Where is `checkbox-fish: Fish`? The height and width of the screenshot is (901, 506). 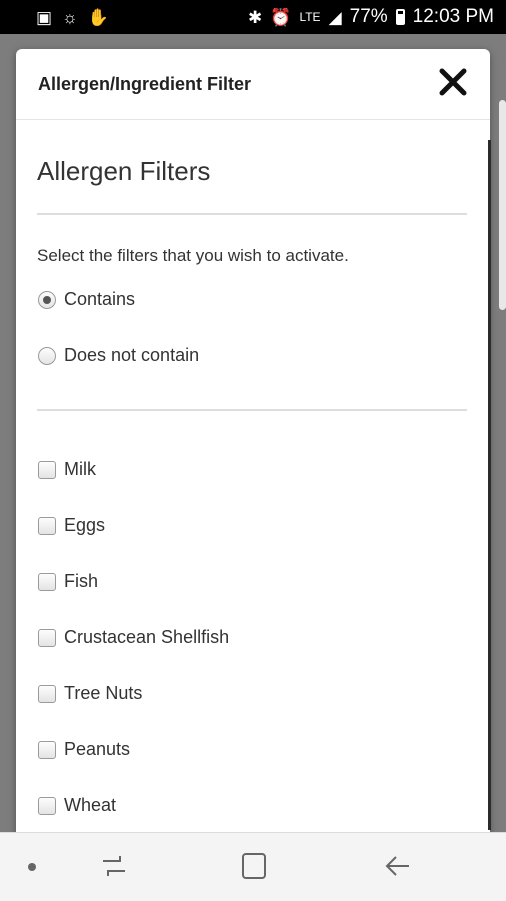 checkbox-fish: Fish is located at coordinates (68, 581).